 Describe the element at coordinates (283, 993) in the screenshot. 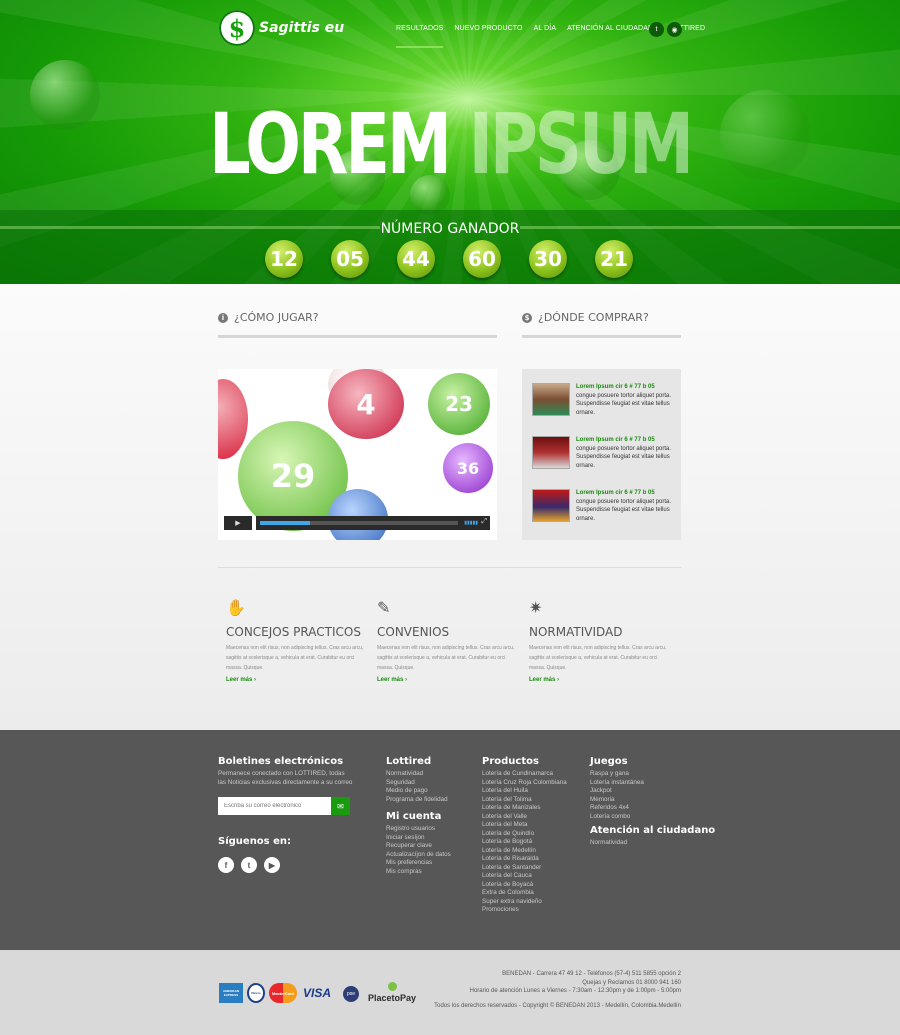

I see `mastercard-icon: MasterCard` at that location.